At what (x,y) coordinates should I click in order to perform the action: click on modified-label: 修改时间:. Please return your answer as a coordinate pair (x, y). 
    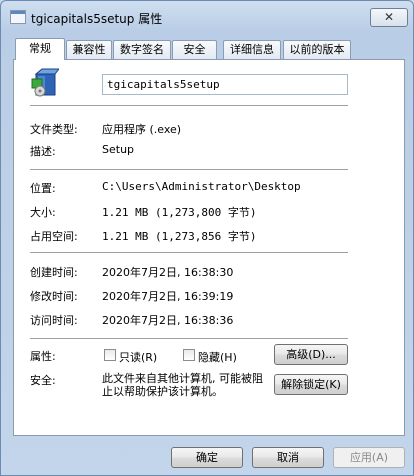
    Looking at the image, I should click on (54, 296).